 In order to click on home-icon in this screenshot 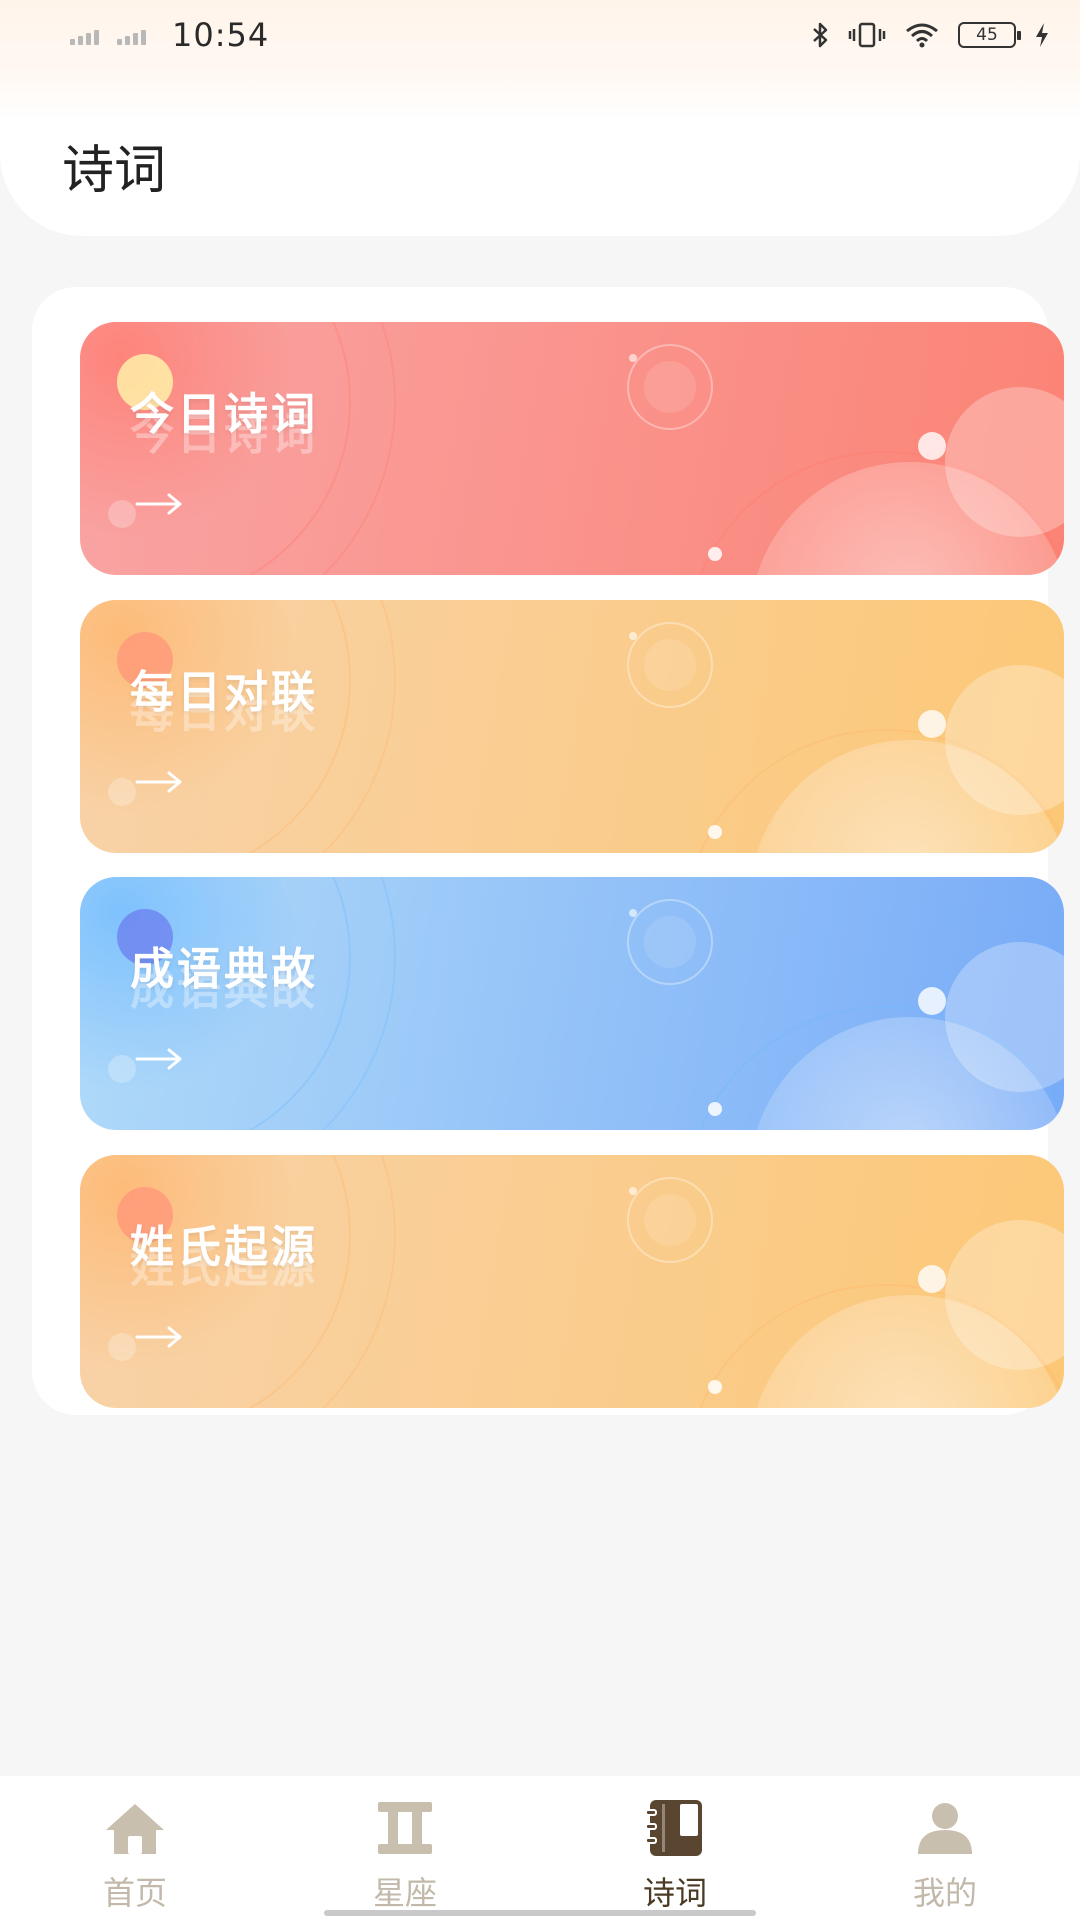, I will do `click(135, 1828)`.